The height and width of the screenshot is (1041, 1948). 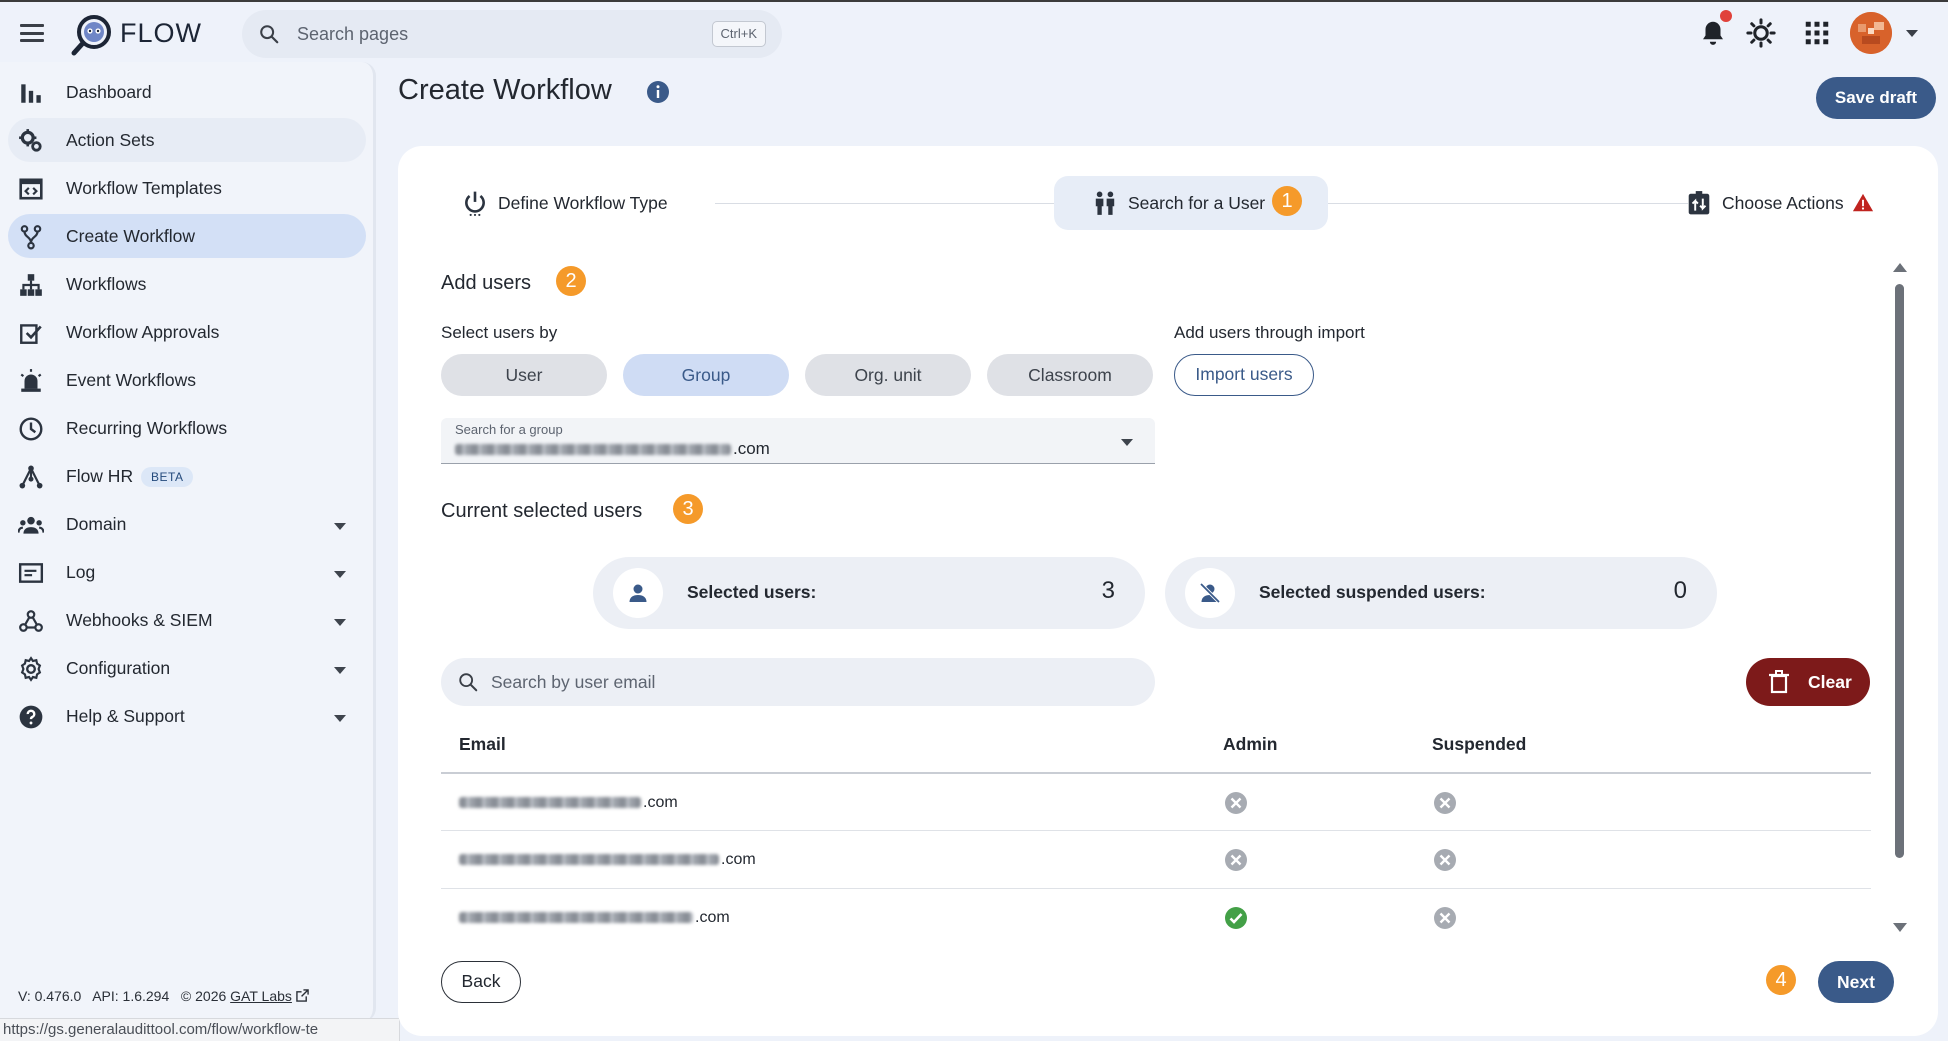 I want to click on page-title: Create Workflow, so click(x=505, y=90).